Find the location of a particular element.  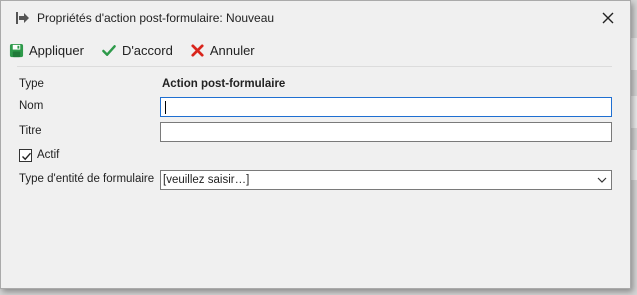

active-checkbox is located at coordinates (25, 155).